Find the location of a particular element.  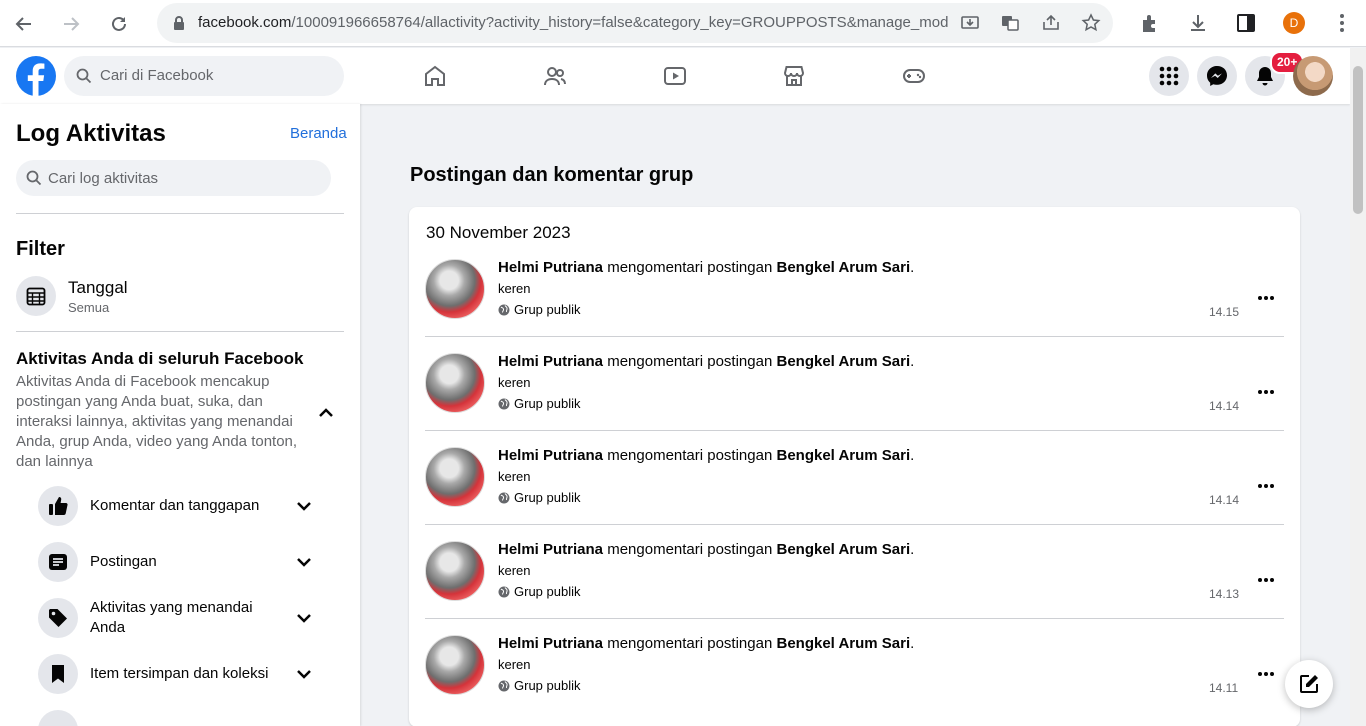

friends-icon is located at coordinates (555, 76).